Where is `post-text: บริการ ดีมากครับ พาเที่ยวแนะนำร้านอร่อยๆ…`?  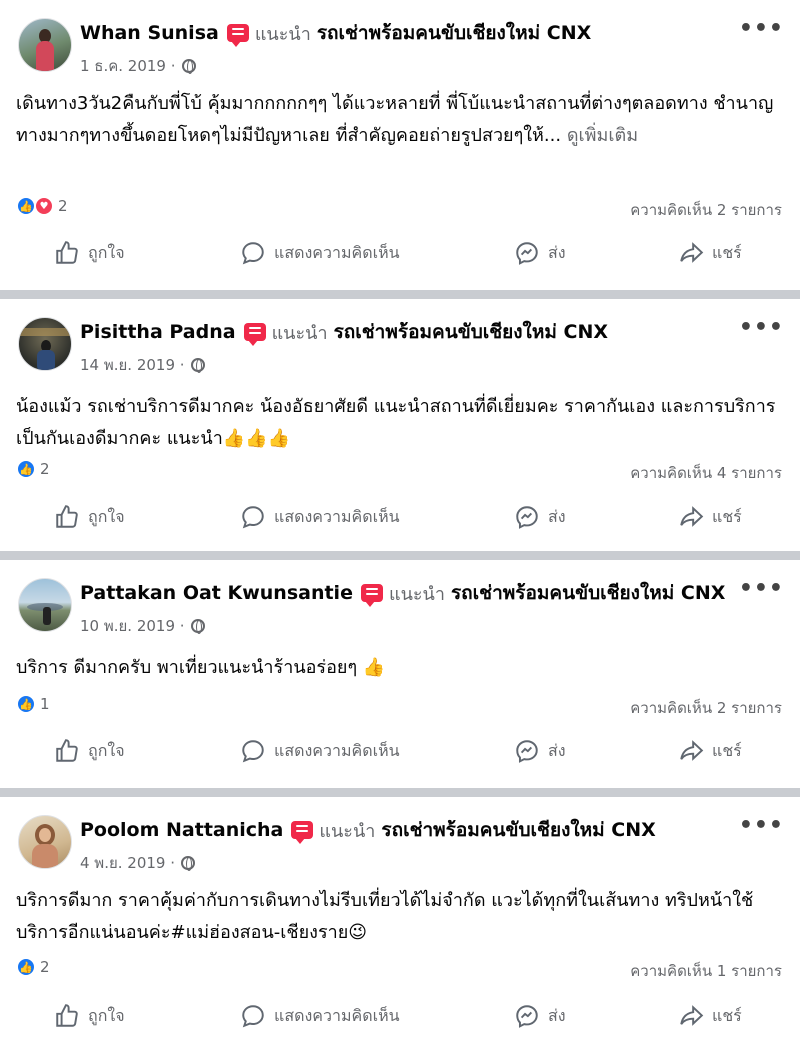
post-text: บริการ ดีมากครับ พาเที่ยวแนะนำร้านอร่อยๆ… is located at coordinates (401, 668).